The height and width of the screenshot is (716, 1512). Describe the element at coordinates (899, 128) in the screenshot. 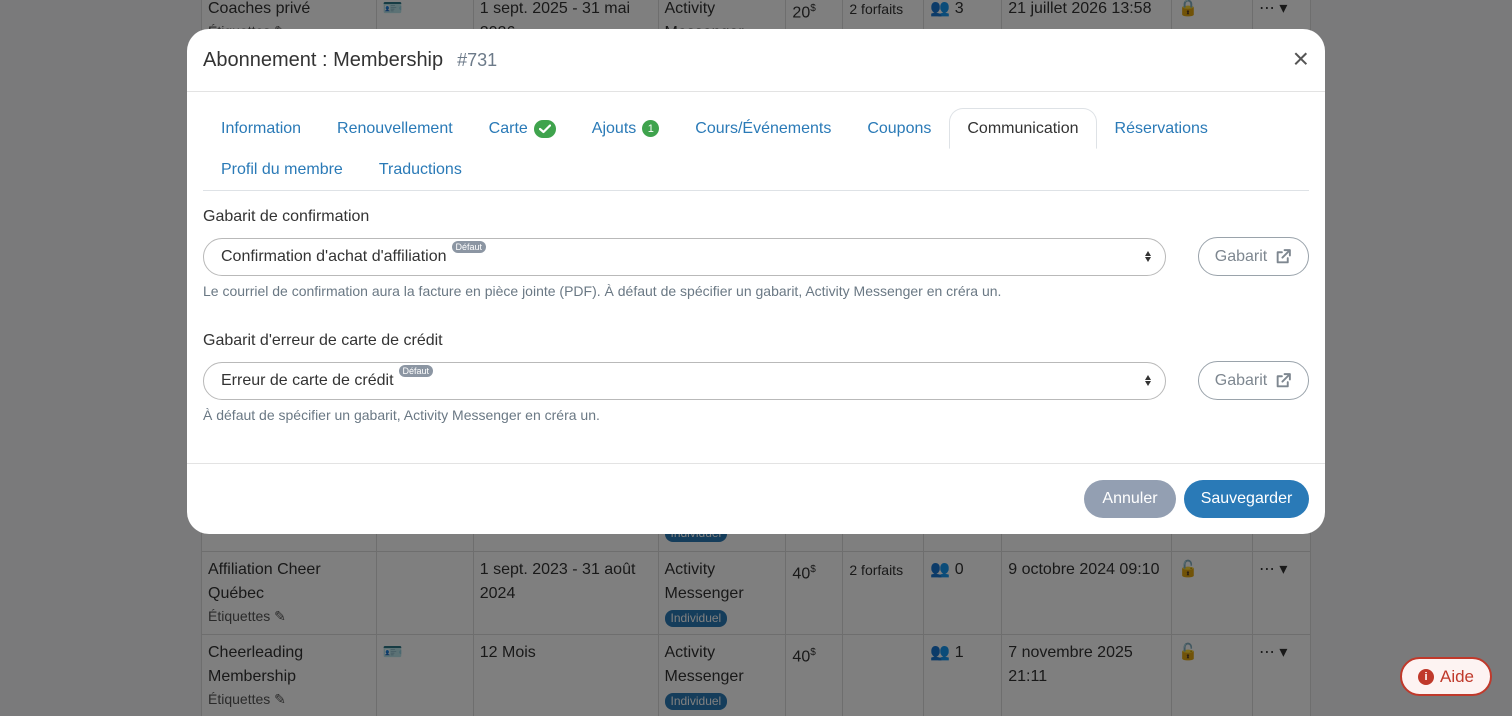

I see `tab-coupons: Coupons` at that location.